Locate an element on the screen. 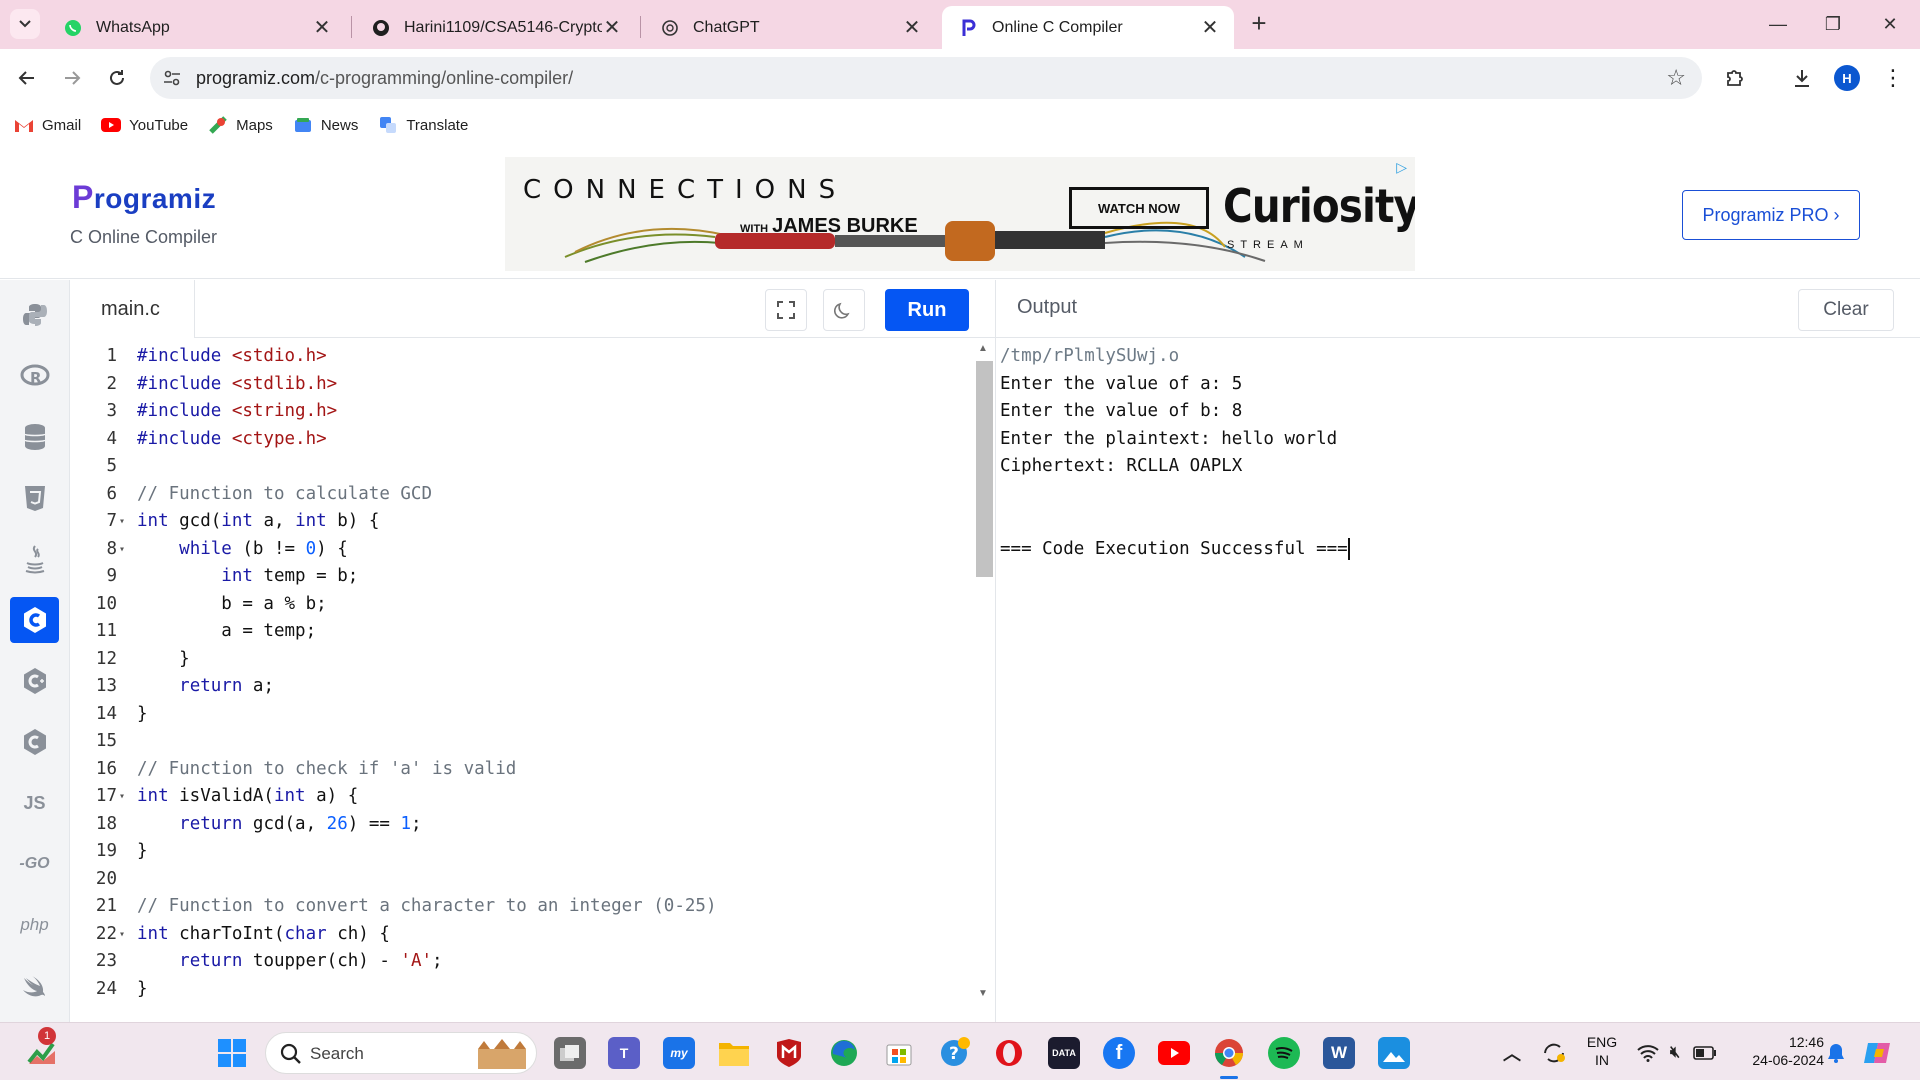 This screenshot has height=1080, width=1920. code-line: 8 ▾ while (b != 0) { is located at coordinates (523, 550).